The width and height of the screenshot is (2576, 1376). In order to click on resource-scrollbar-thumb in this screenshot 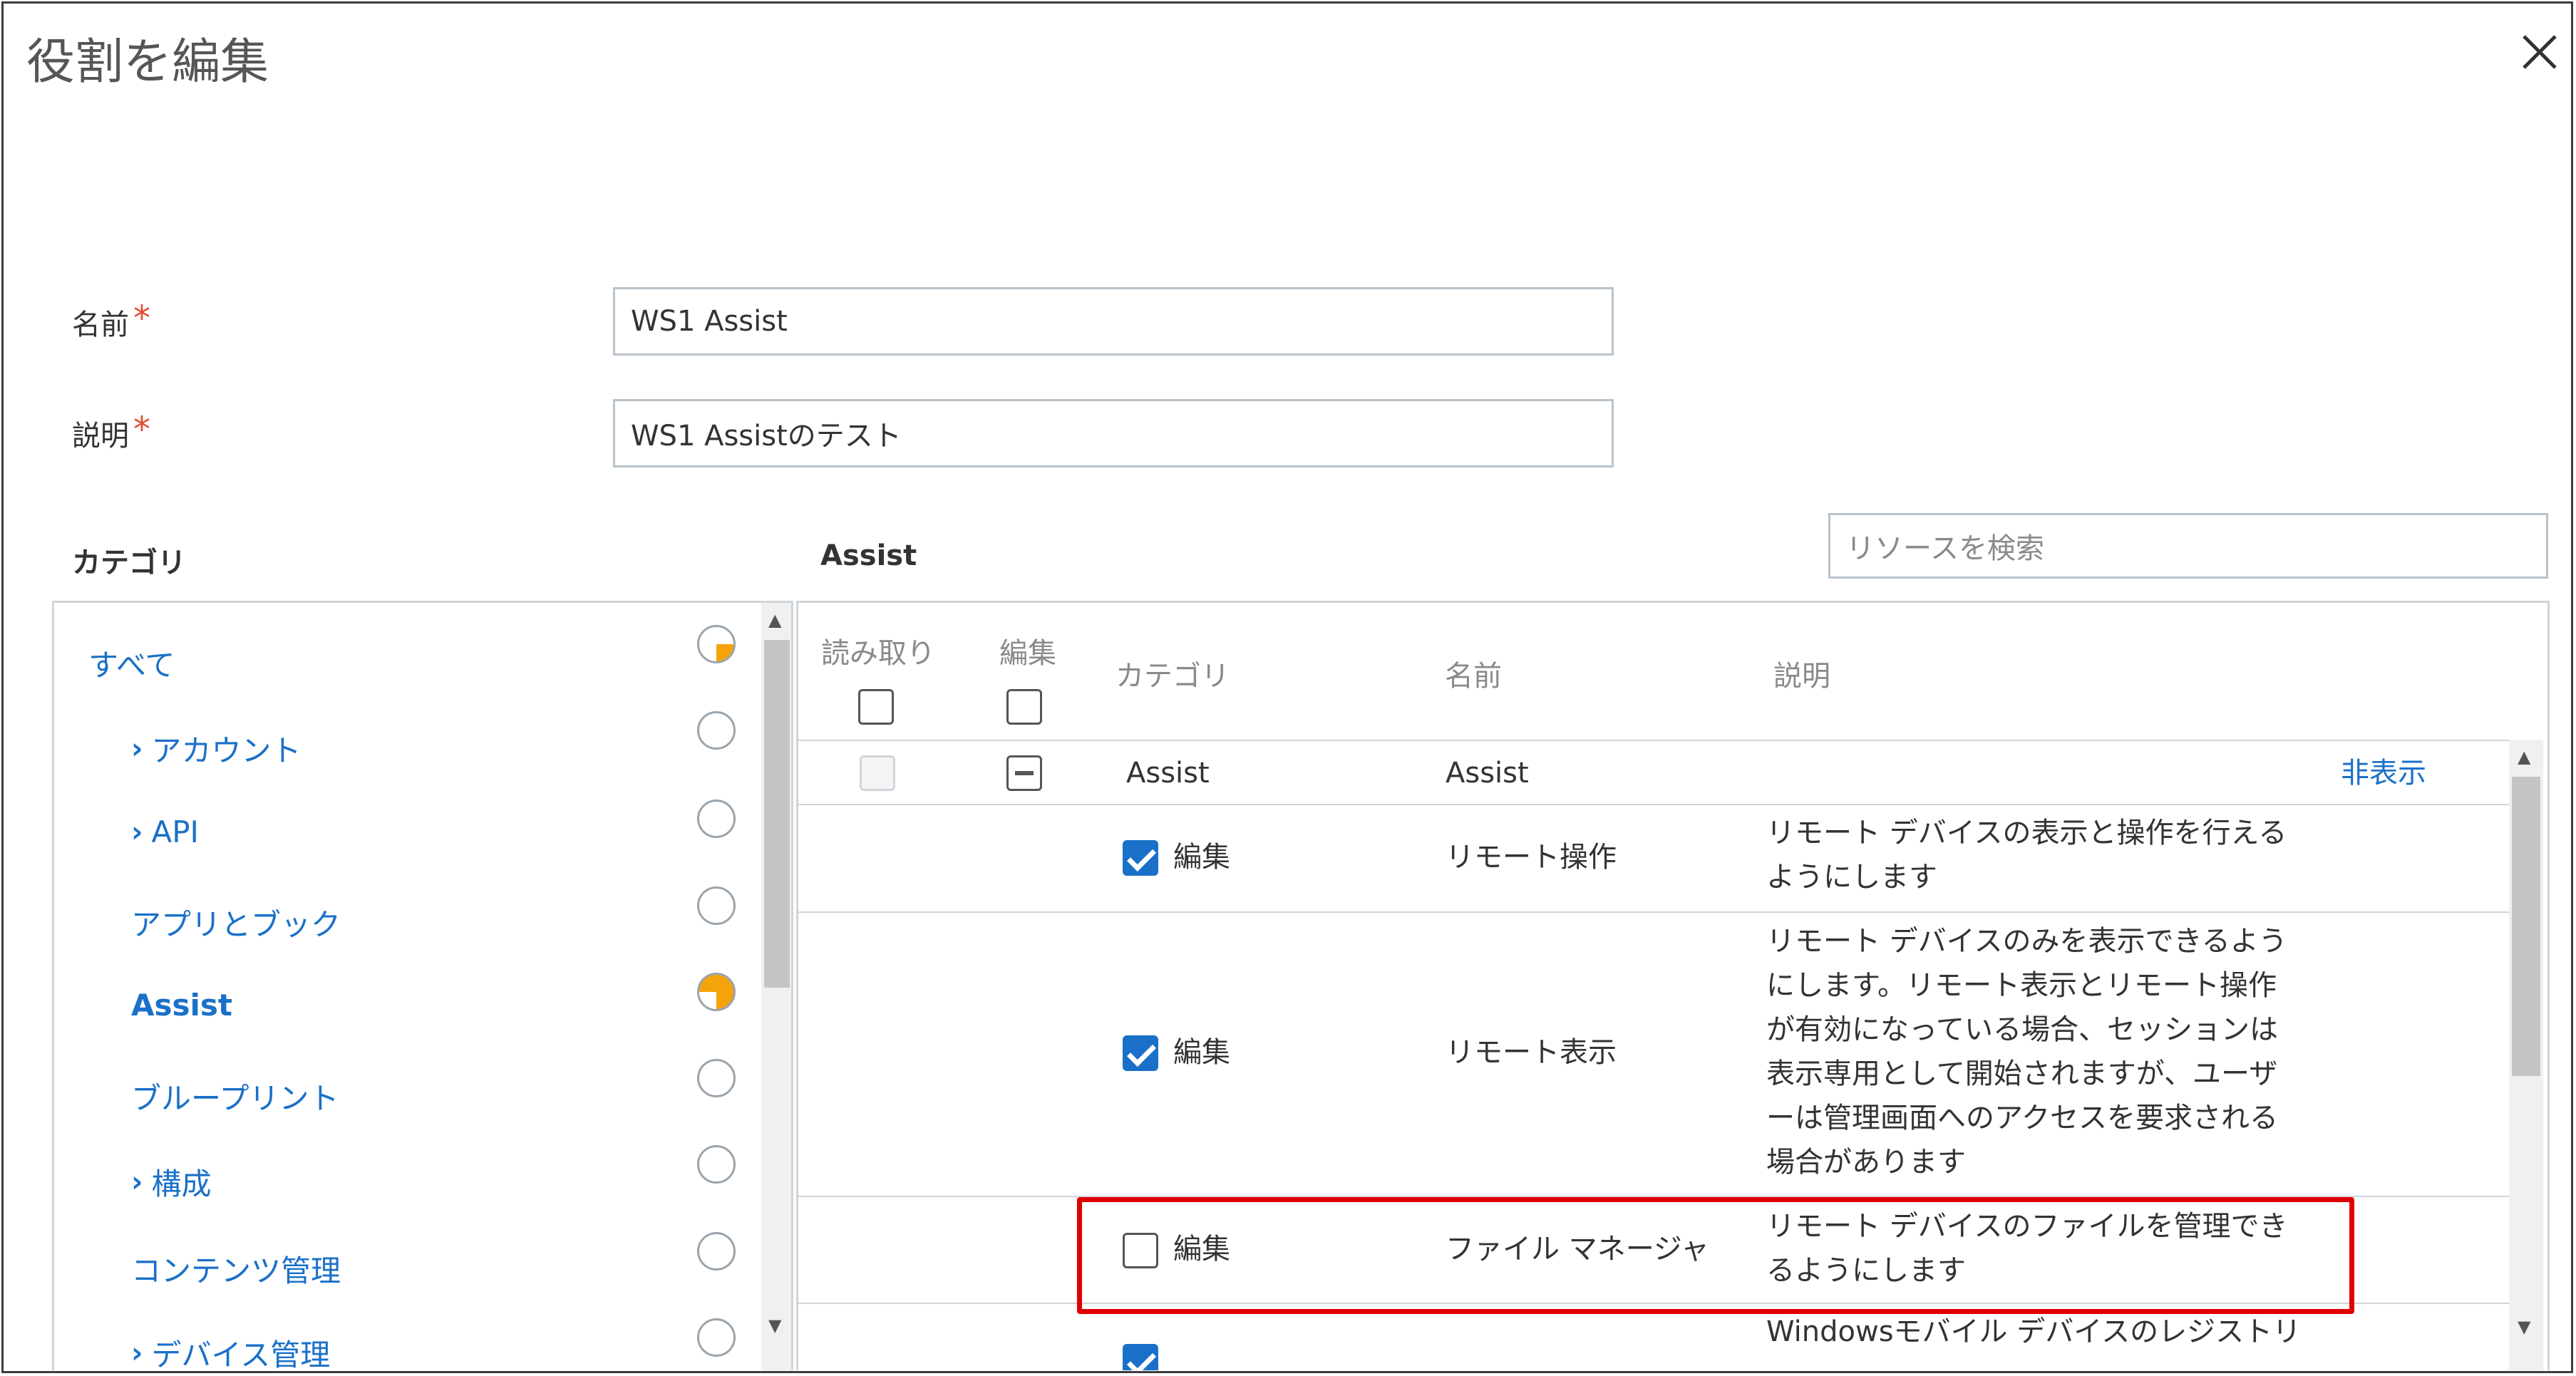, I will do `click(2526, 927)`.